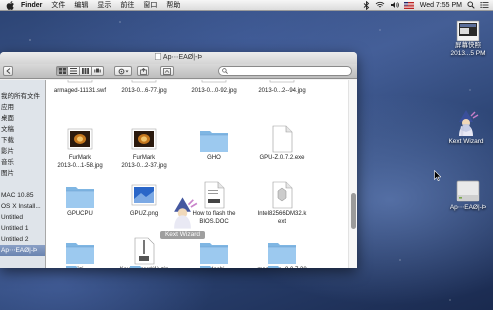 This screenshot has width=493, height=310. I want to click on file-item: 2013-0...6-77.jpg, so click(144, 103).